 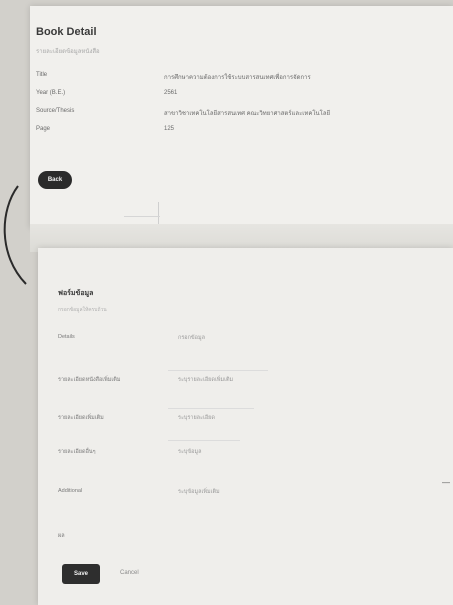 What do you see at coordinates (189, 452) in the screenshot?
I see `field-value: ระบุข้อมูล` at bounding box center [189, 452].